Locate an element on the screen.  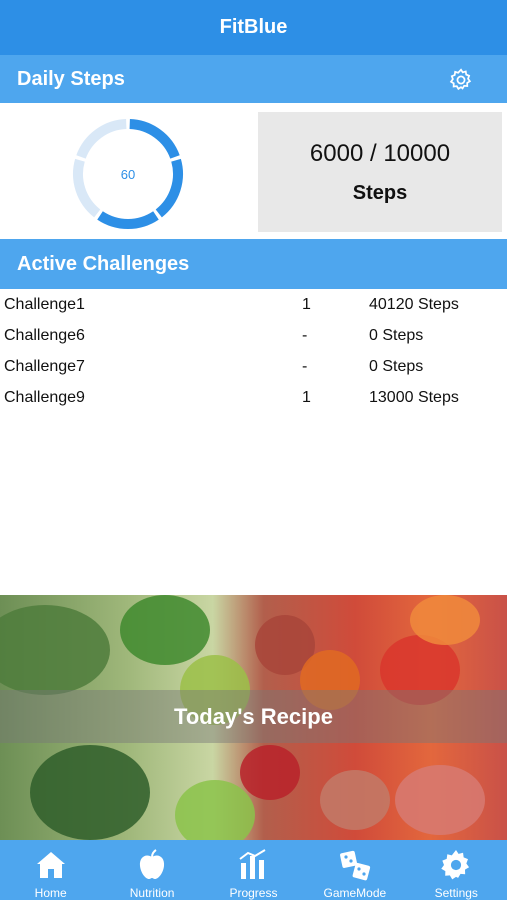
todays-recipe-label: Today's Recipe is located at coordinates (253, 716).